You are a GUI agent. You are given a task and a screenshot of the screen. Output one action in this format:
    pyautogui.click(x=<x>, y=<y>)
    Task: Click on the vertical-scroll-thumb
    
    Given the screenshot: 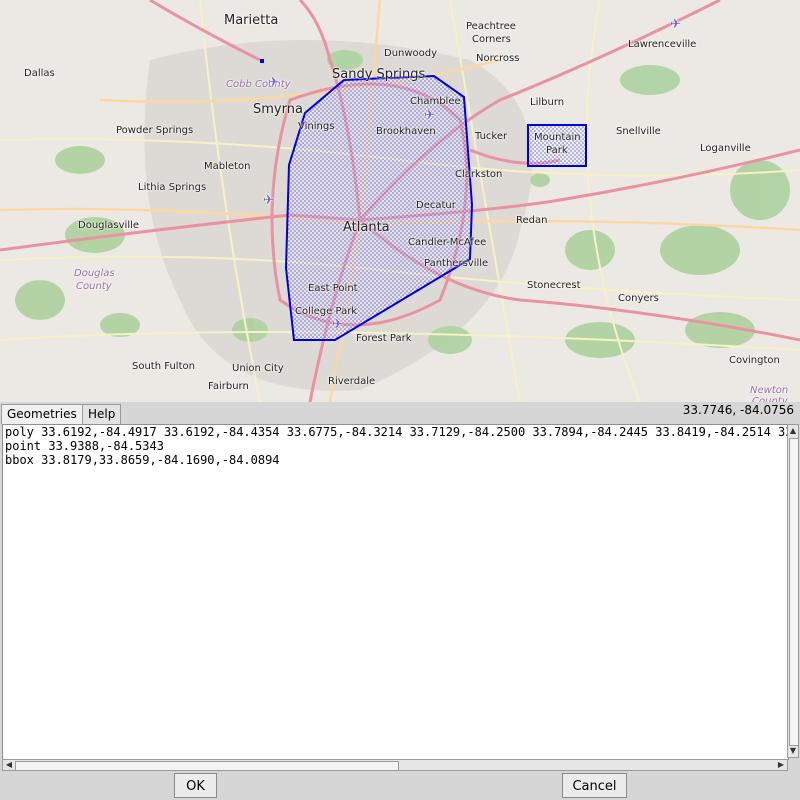 What is the action you would take?
    pyautogui.click(x=794, y=592)
    